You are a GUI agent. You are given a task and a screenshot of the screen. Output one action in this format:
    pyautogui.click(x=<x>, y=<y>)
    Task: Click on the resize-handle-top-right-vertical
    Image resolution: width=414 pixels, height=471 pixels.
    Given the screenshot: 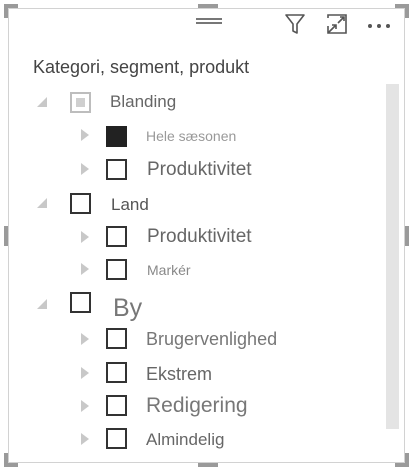 What is the action you would take?
    pyautogui.click(x=407, y=11)
    